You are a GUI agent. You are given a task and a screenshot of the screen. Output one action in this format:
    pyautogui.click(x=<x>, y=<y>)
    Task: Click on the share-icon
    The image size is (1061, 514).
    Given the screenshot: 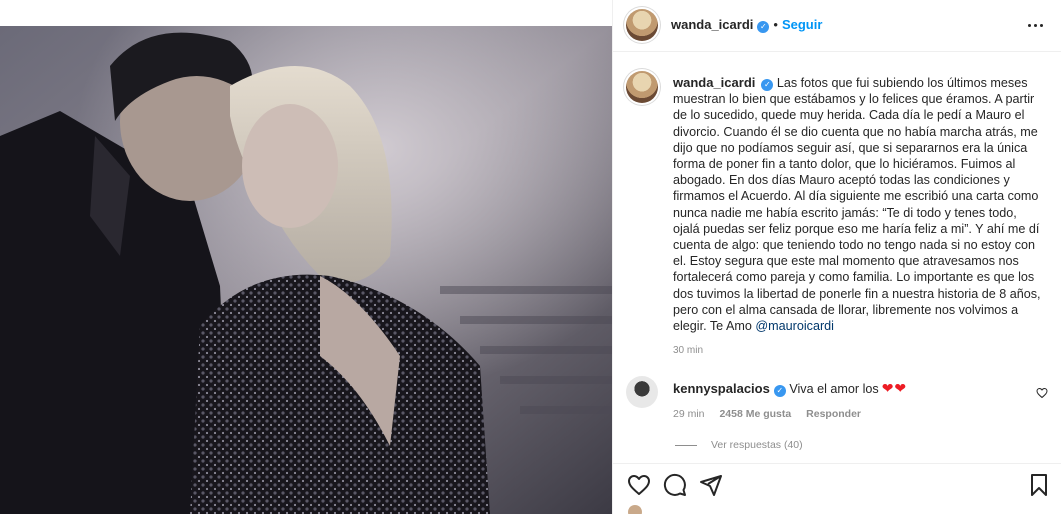 What is the action you would take?
    pyautogui.click(x=711, y=485)
    